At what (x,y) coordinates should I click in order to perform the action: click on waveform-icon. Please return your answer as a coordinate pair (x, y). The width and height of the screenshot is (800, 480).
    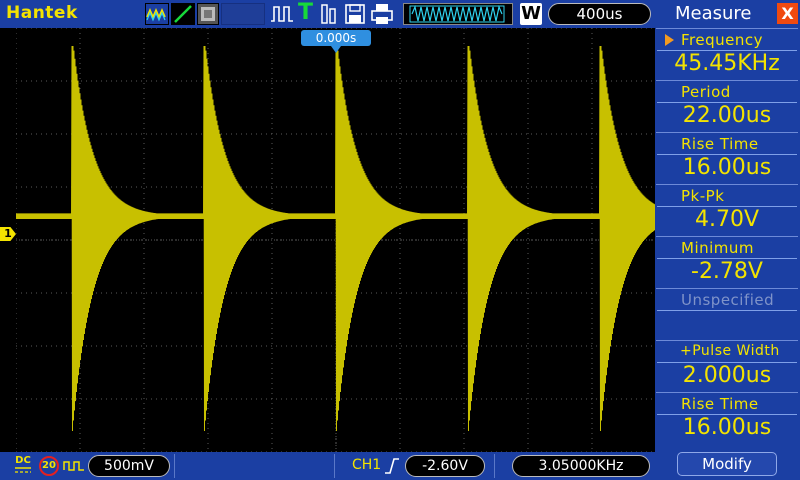
    Looking at the image, I should click on (157, 14).